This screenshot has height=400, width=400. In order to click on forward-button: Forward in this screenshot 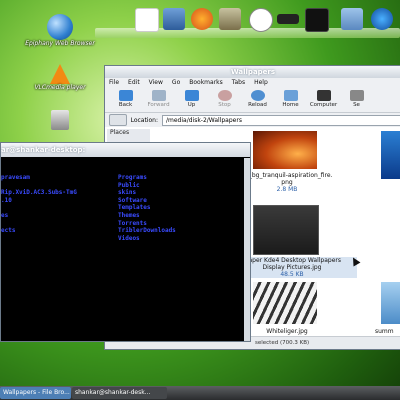, I will do `click(158, 101)`.